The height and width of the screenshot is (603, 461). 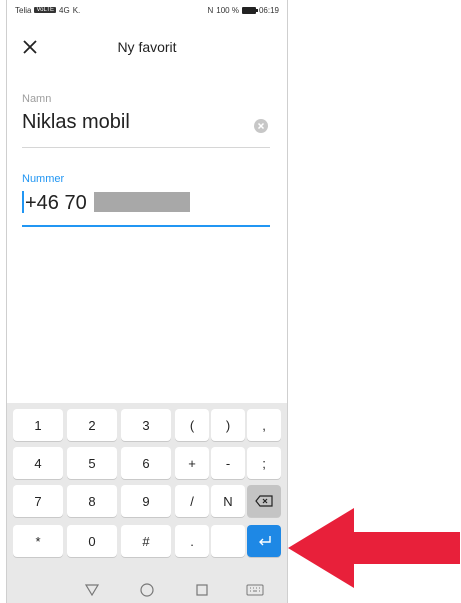 I want to click on status-bar: Telia VoLTE 4G K. N 100 % 06:19, so click(x=147, y=10).